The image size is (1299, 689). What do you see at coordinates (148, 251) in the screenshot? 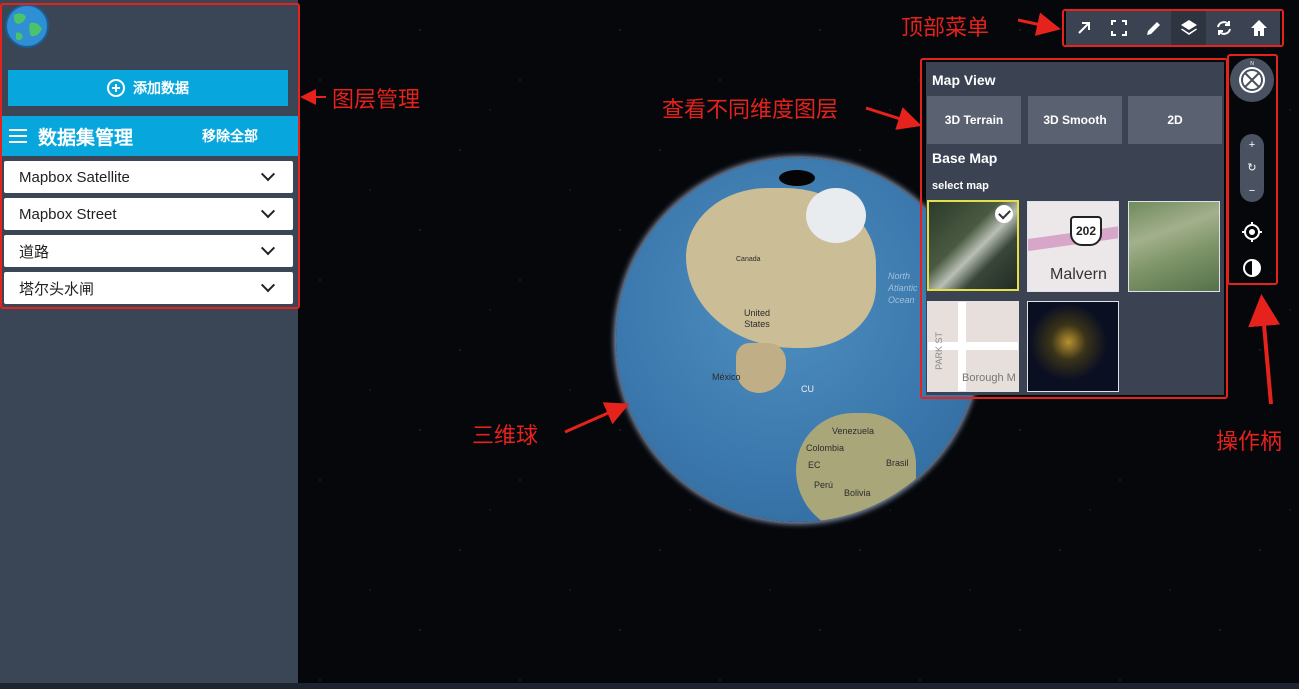
I see `layer-item: 道路` at bounding box center [148, 251].